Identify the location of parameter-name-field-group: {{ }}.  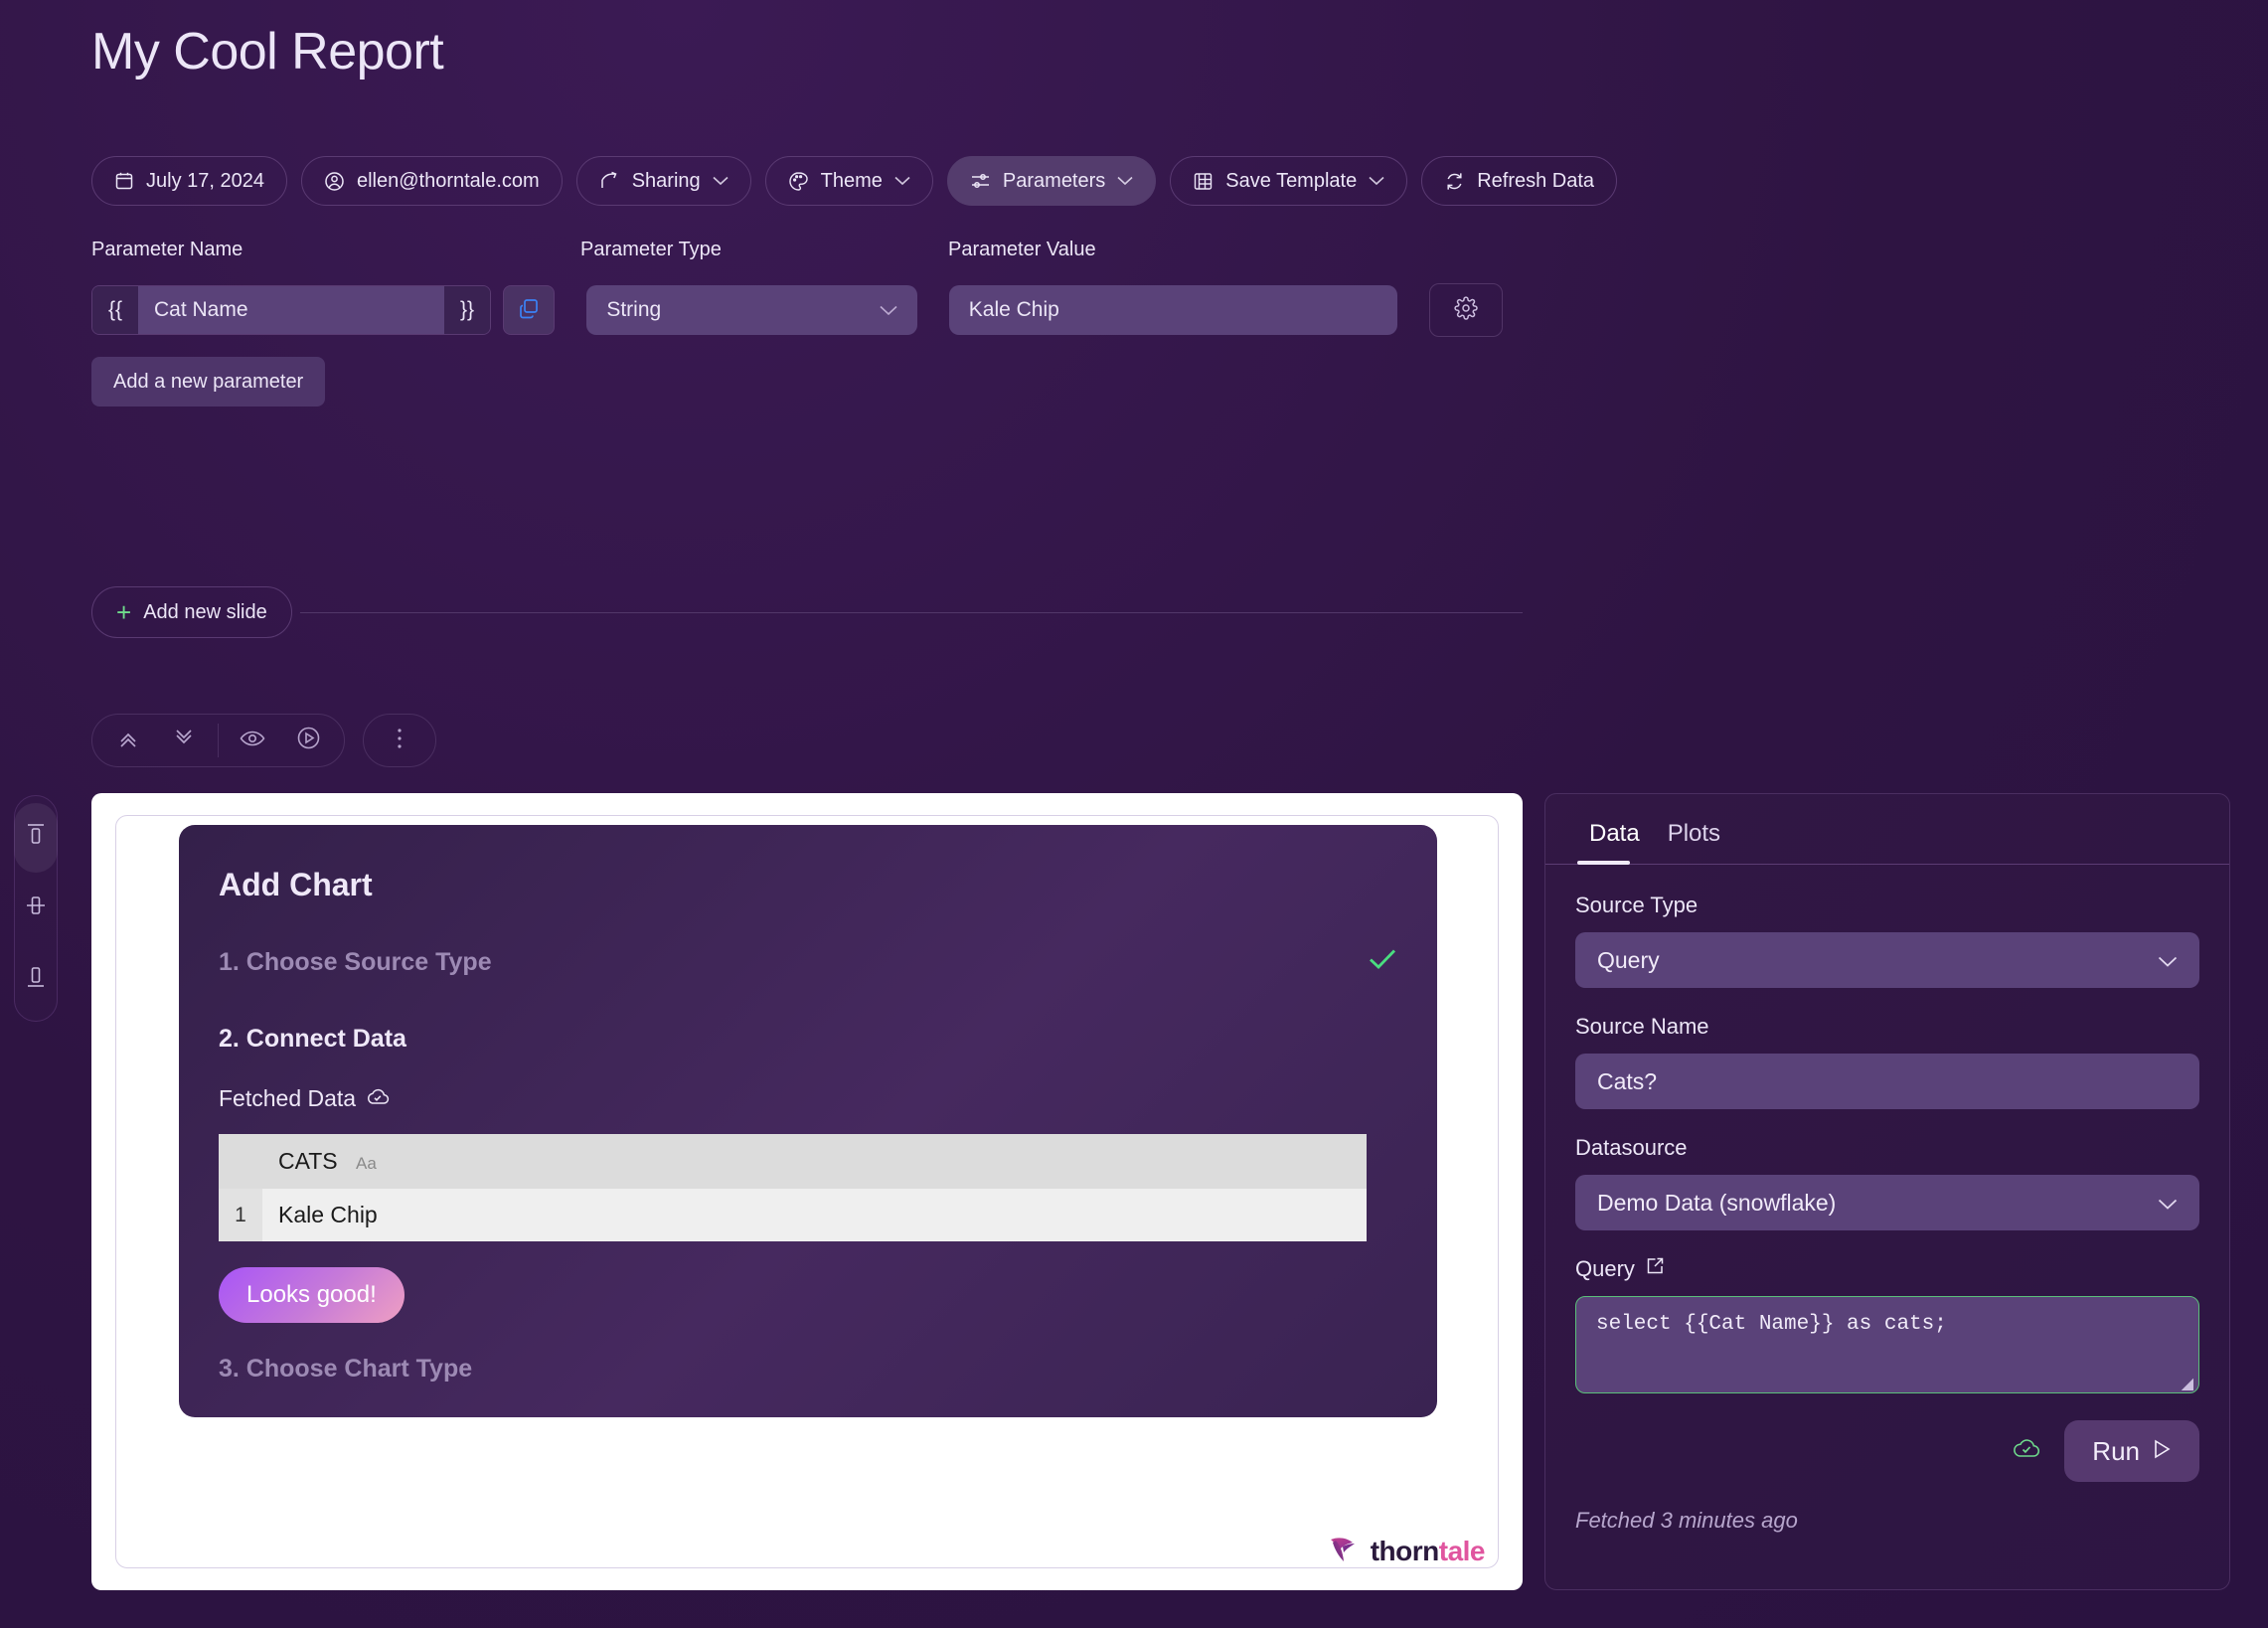
(291, 310).